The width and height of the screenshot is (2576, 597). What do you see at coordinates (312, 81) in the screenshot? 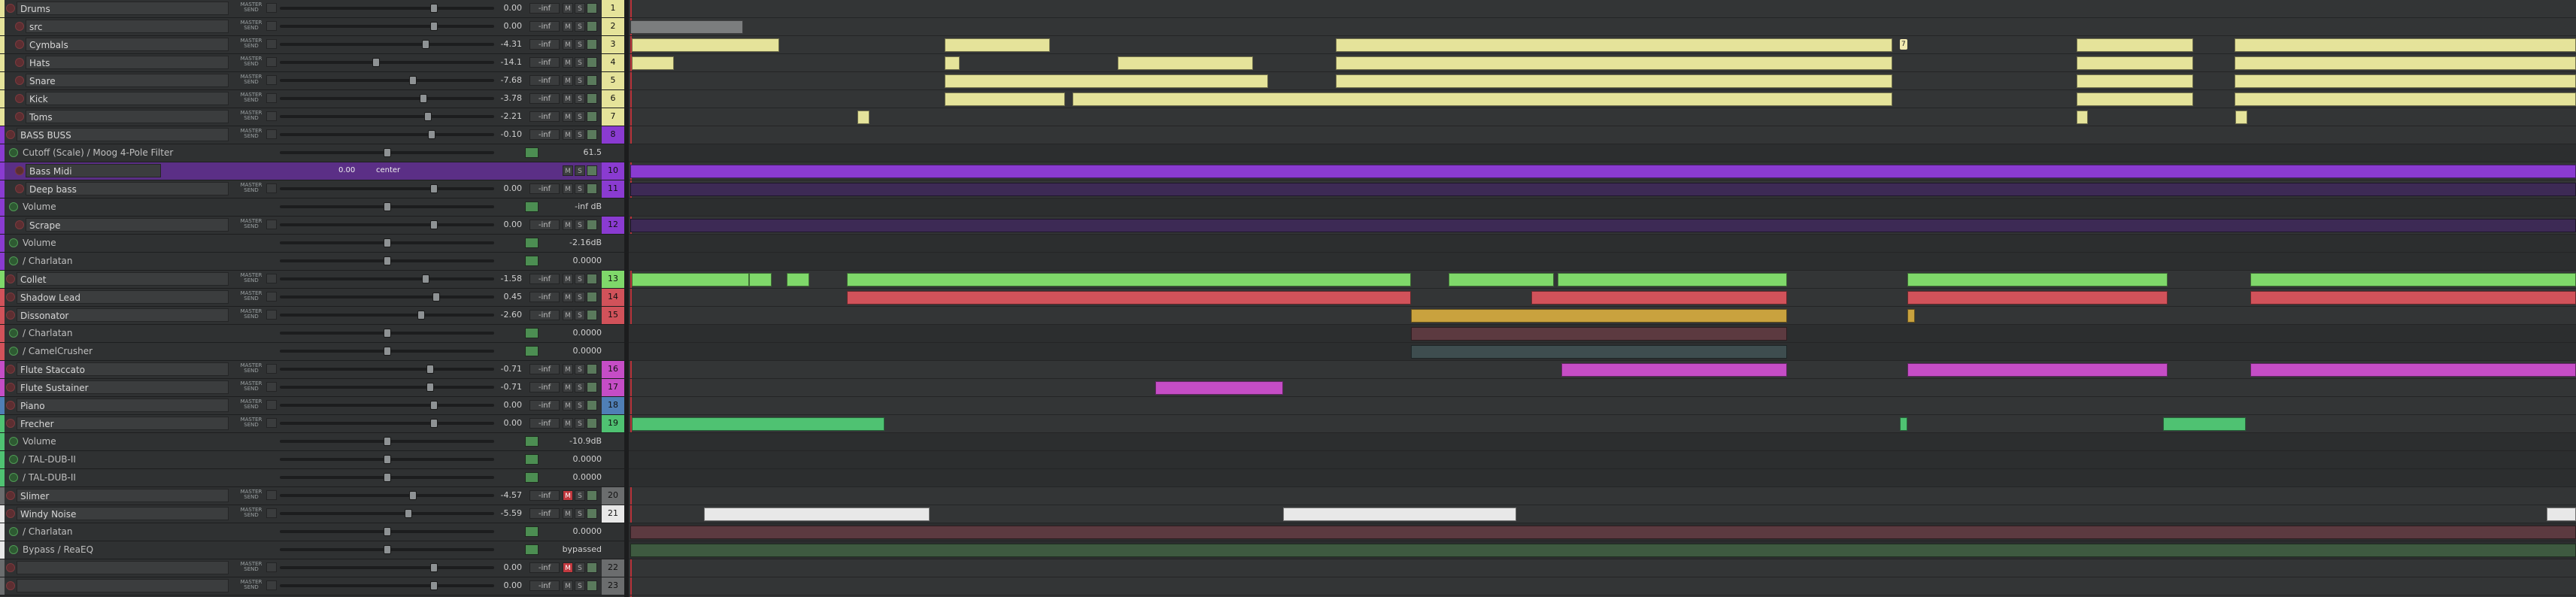
I see `track-row: Snare MASTER SEND -7.68 -inf M S 5` at bounding box center [312, 81].